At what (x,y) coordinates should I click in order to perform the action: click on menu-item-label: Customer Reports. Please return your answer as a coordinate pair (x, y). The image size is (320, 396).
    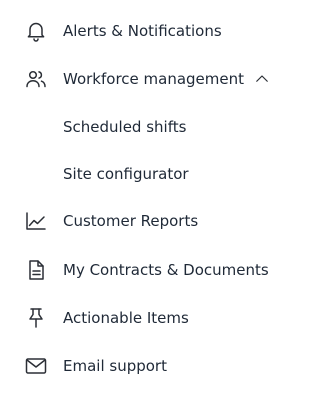
    Looking at the image, I should click on (131, 221).